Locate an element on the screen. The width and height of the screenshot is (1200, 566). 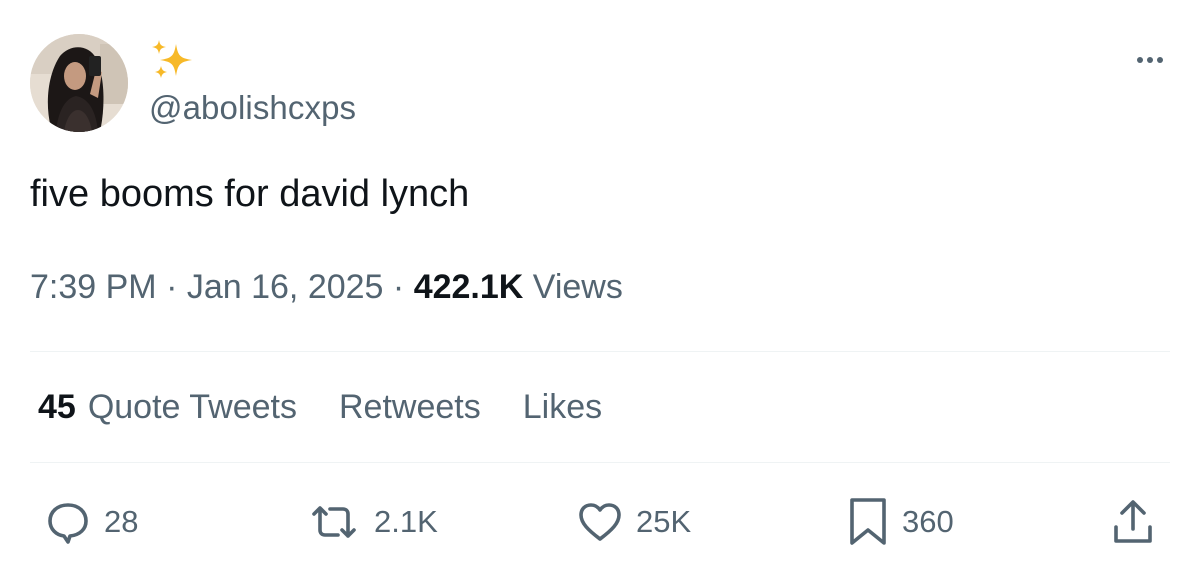
tweet-date: Jan 16, 2025 is located at coordinates (285, 287).